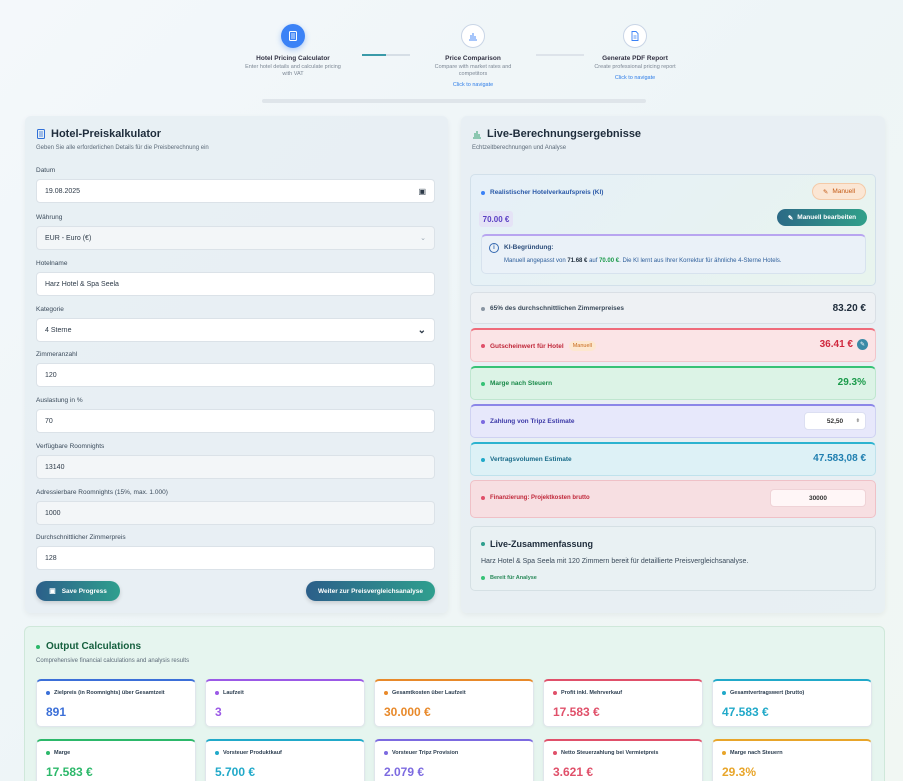 The image size is (903, 781). Describe the element at coordinates (56, 712) in the screenshot. I see `output-card-value: 891` at that location.